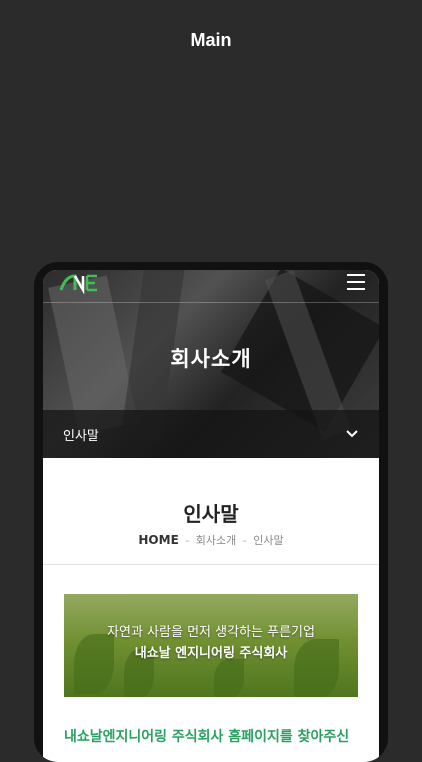 This screenshot has height=762, width=422. Describe the element at coordinates (211, 434) in the screenshot. I see `subnav-dropdown: 인사말` at that location.